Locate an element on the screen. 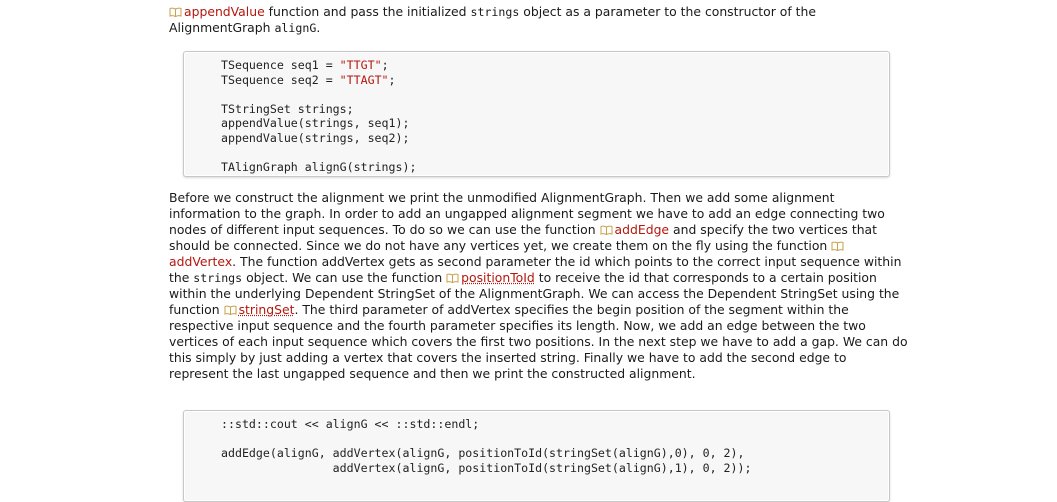 This screenshot has height=502, width=1057. code-line: TAlignGraph alignG(strings); is located at coordinates (319, 167).